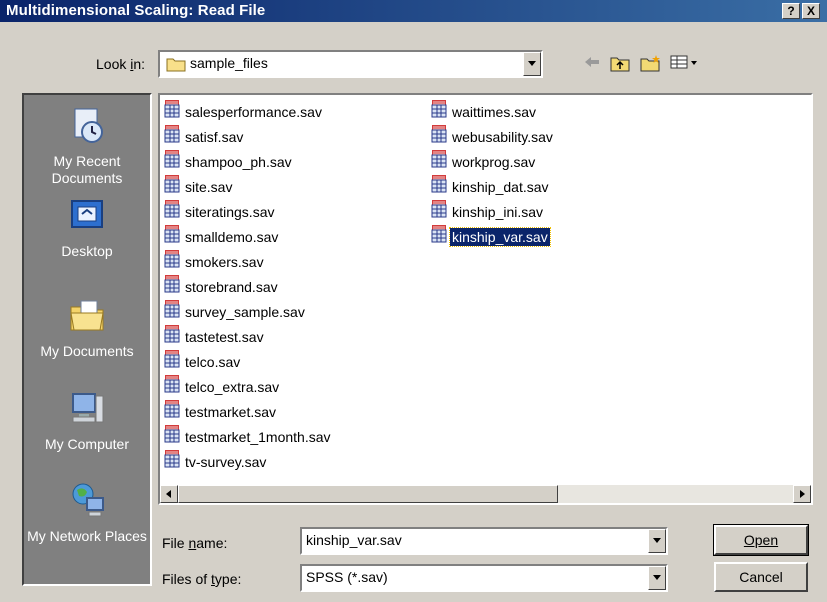  Describe the element at coordinates (87, 251) in the screenshot. I see `place-label: Desktop` at that location.